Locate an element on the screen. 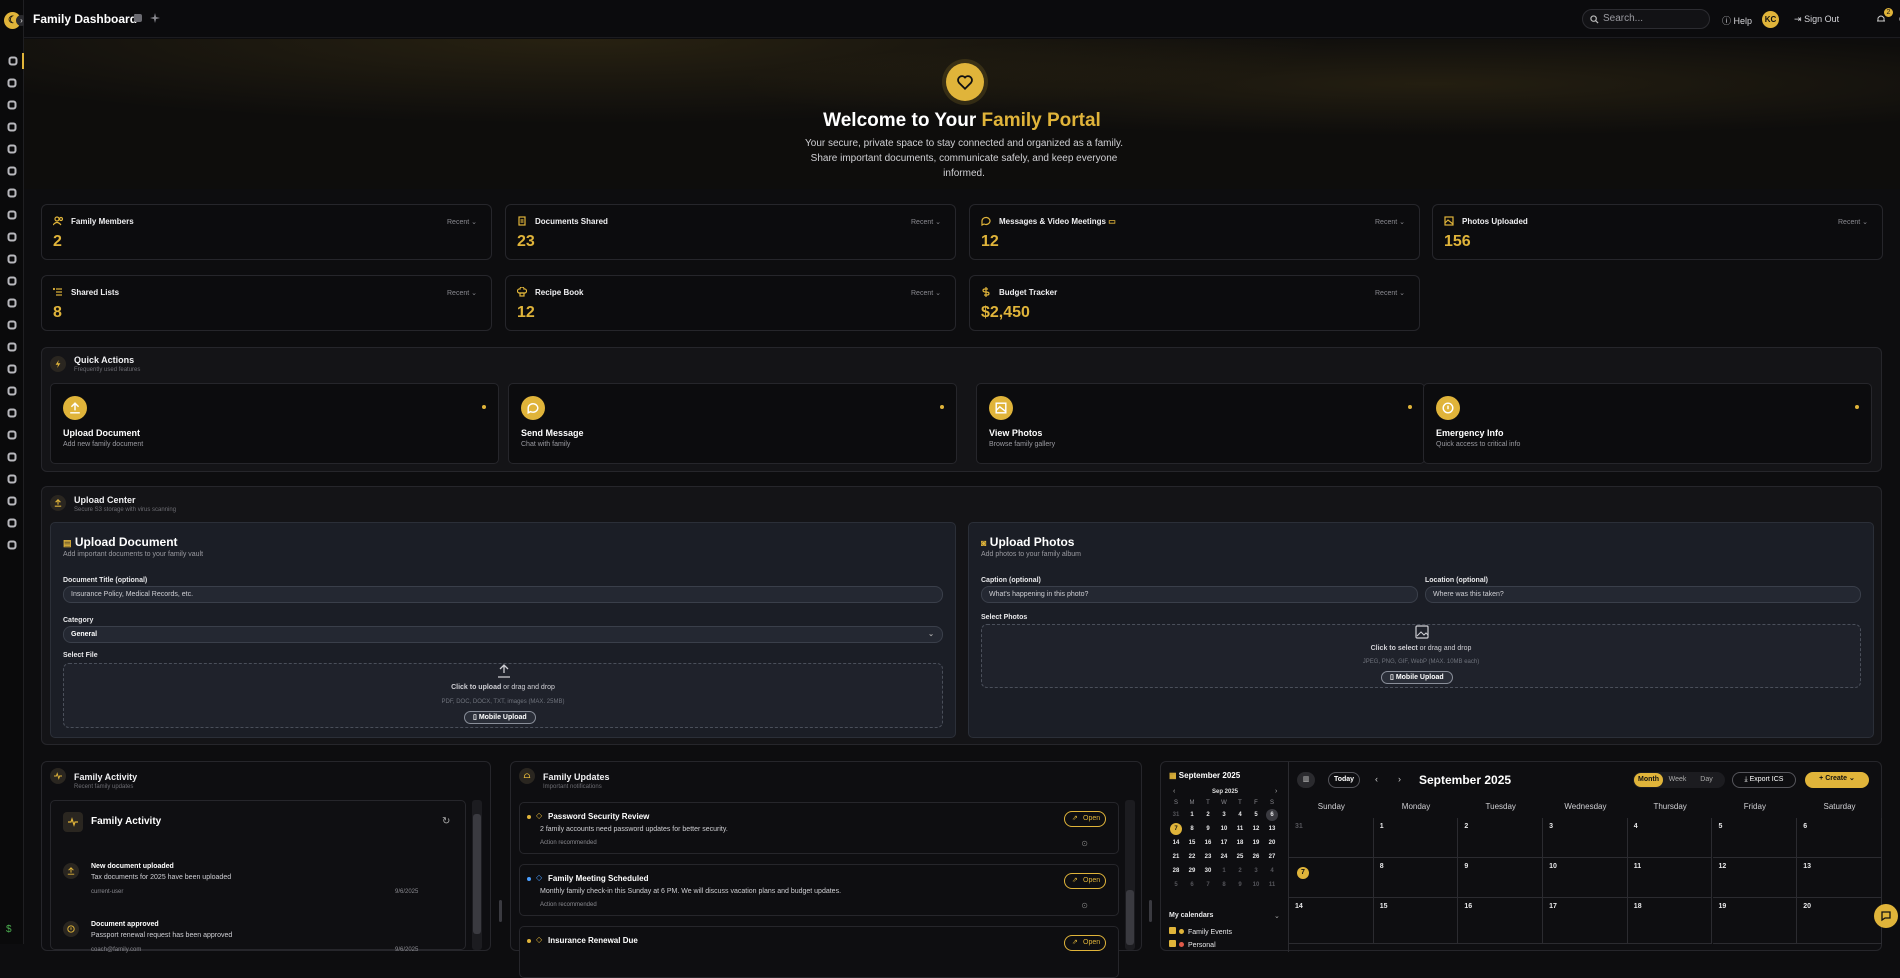 The width and height of the screenshot is (1900, 978). quick-action-send-message: Send Message Chat with family is located at coordinates (732, 423).